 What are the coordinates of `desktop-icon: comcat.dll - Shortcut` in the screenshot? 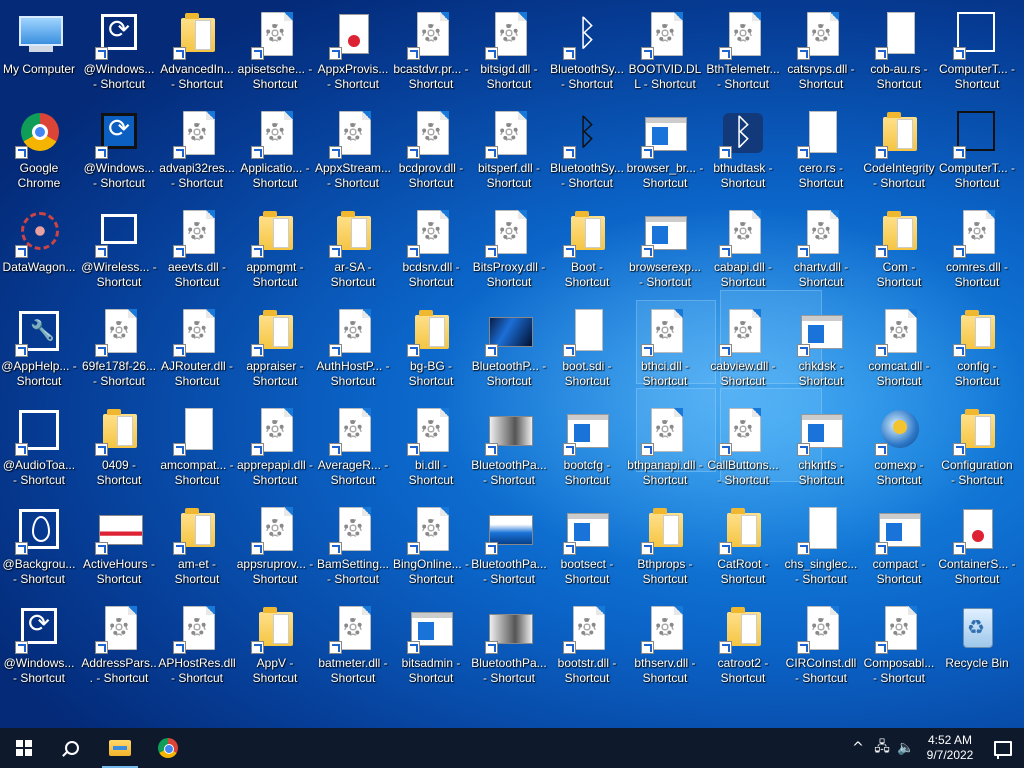 It's located at (899, 349).